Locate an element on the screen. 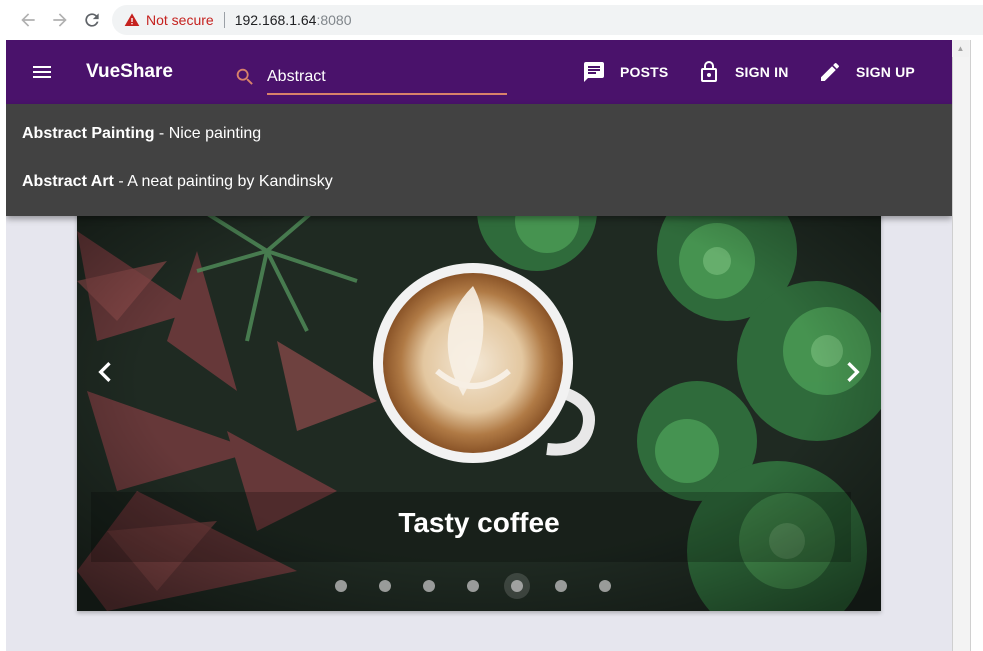 The image size is (983, 651). browser-toolbar: Not secure 192.168.1.64:8080 is located at coordinates (491, 20).